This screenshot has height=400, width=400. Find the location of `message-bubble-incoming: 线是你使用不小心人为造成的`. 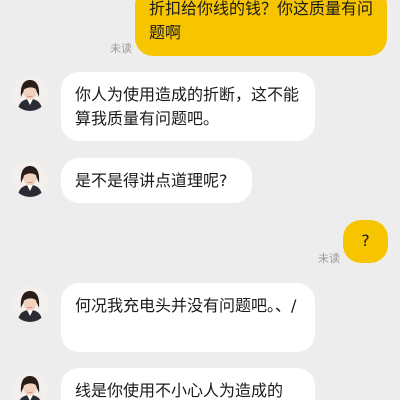

message-bubble-incoming: 线是你使用不小心人为造成的 is located at coordinates (188, 384).